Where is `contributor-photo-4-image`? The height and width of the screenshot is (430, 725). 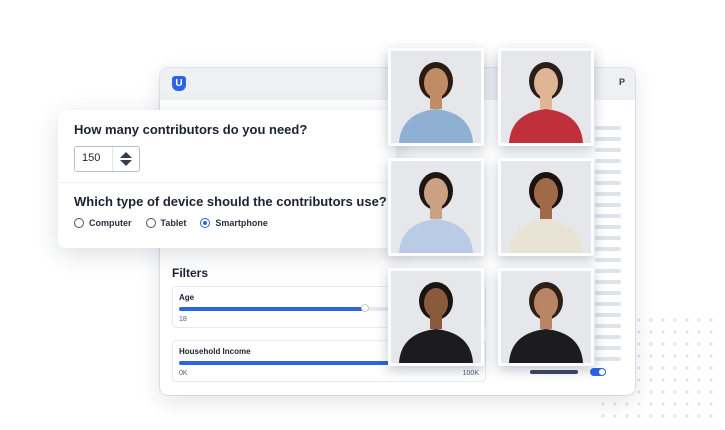 contributor-photo-4-image is located at coordinates (546, 207).